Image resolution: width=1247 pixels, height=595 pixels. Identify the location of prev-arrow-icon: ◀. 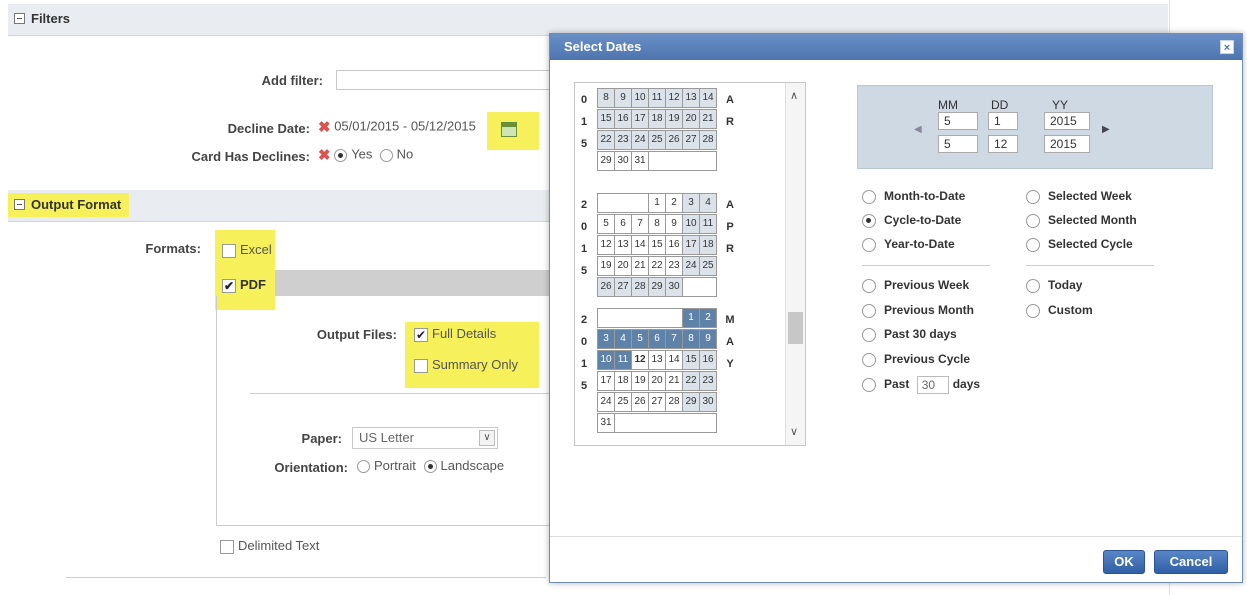
(918, 129).